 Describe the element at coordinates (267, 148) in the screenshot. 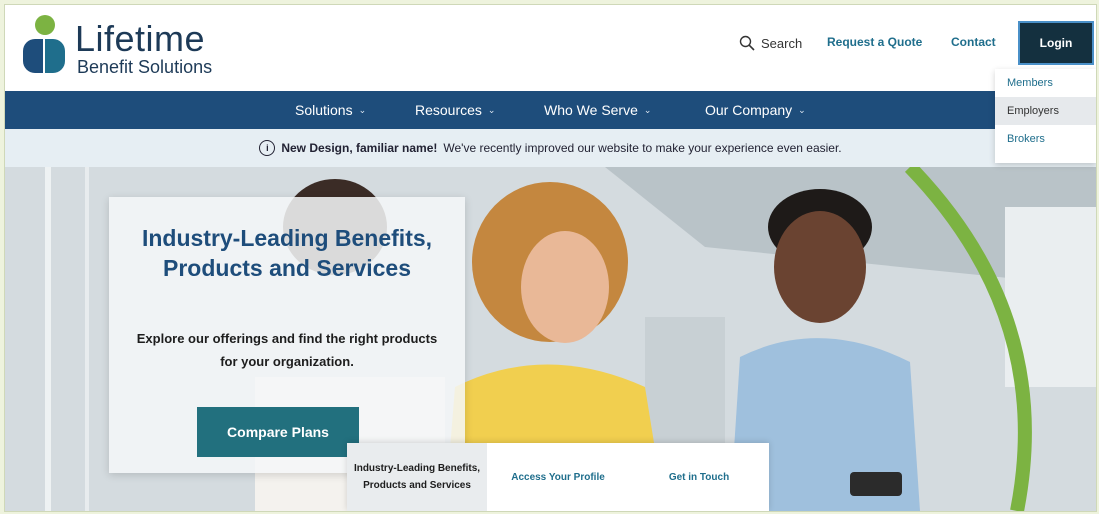

I see `info-icon: i` at that location.